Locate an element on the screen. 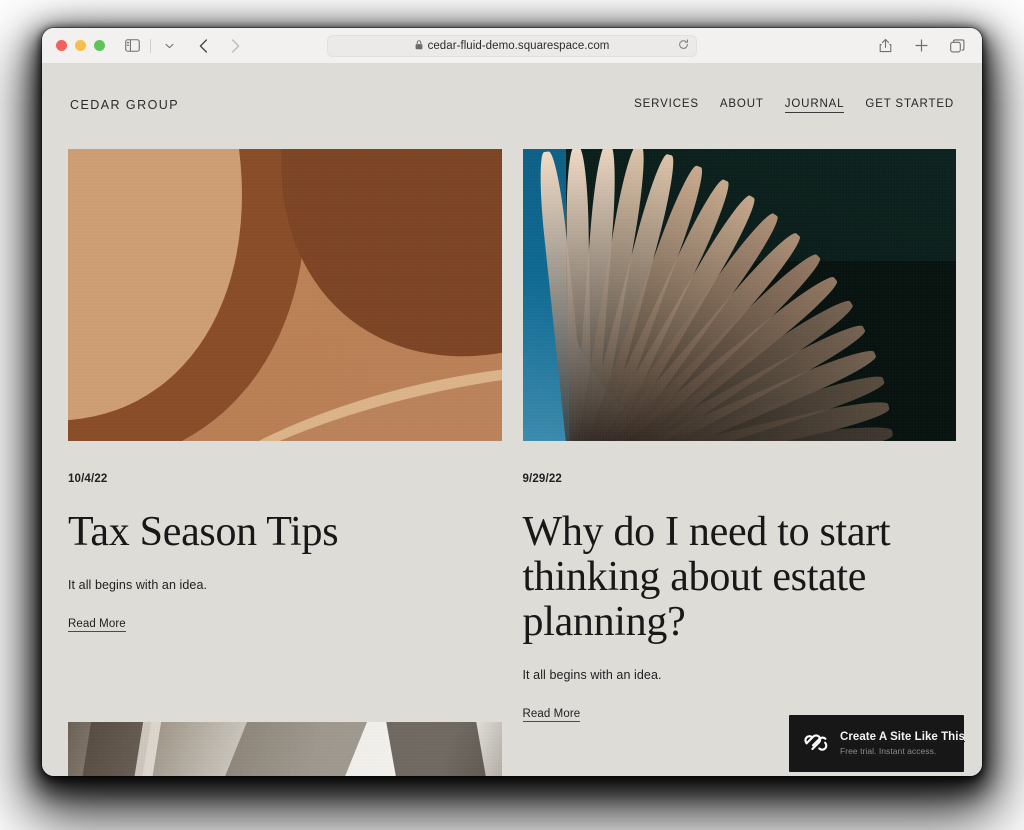 Image resolution: width=1024 pixels, height=830 pixels. squarespace-logo-icon is located at coordinates (816, 743).